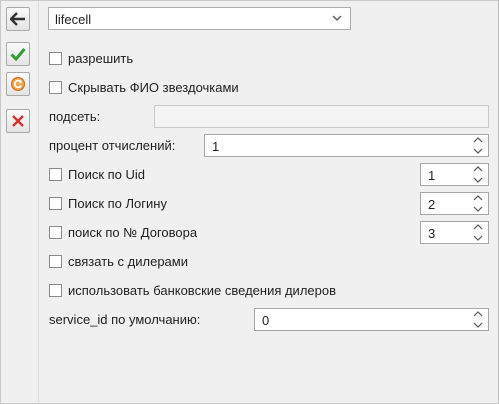  Describe the element at coordinates (107, 174) in the screenshot. I see `search-uid-label: Поиск по Uid` at that location.